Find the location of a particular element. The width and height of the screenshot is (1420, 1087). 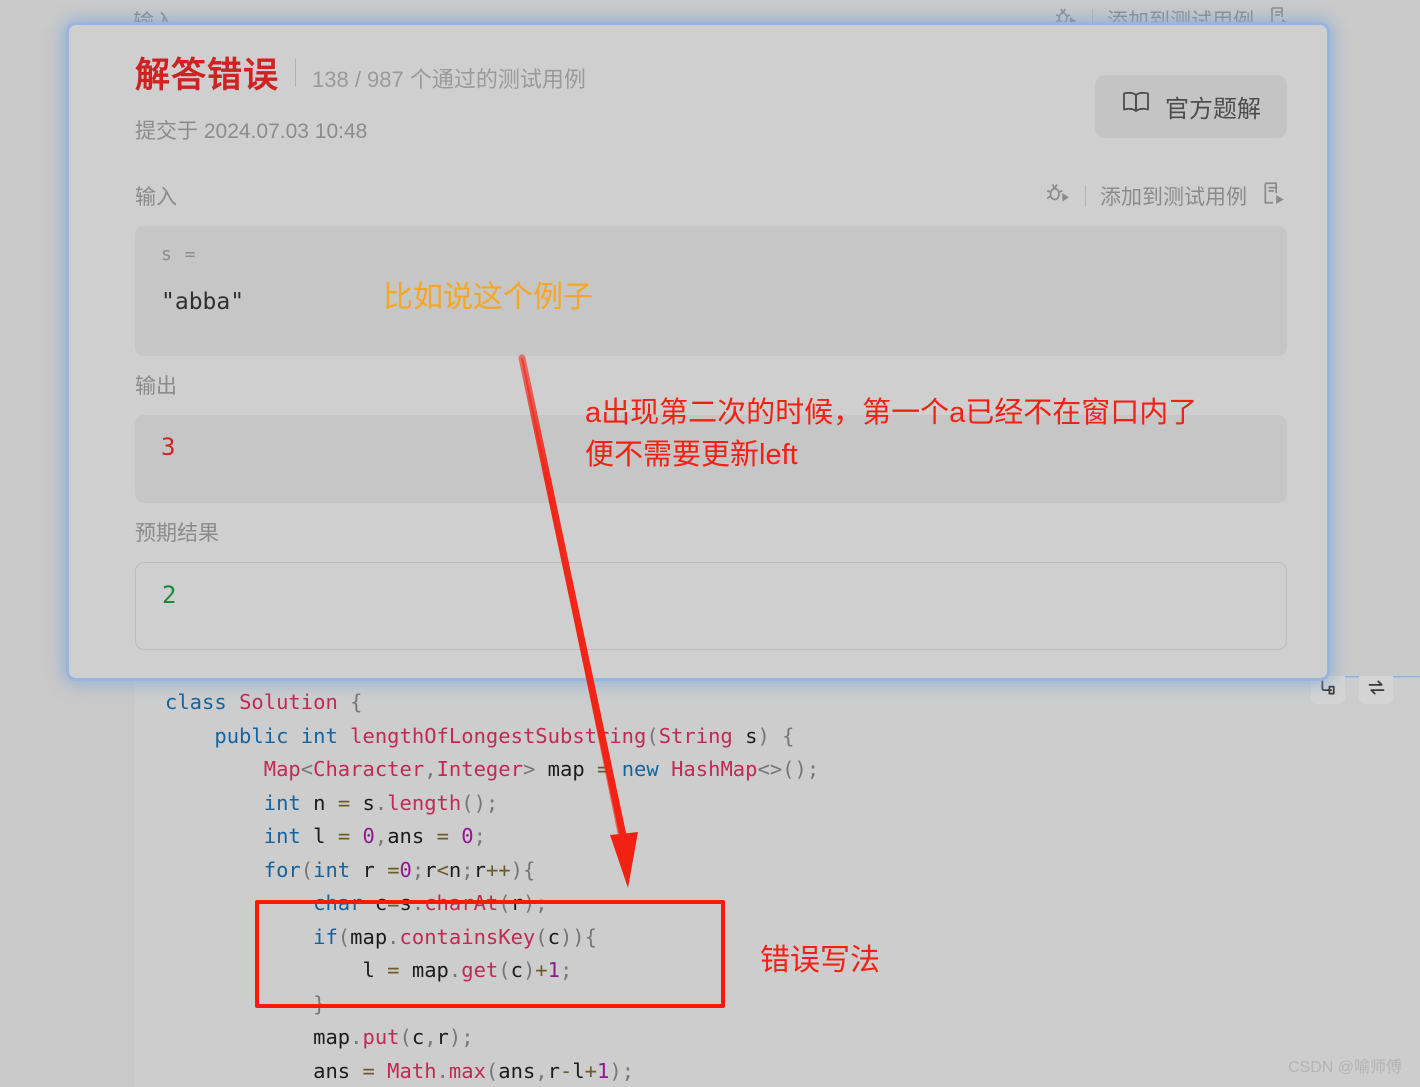

output-value: 3 is located at coordinates (168, 447).